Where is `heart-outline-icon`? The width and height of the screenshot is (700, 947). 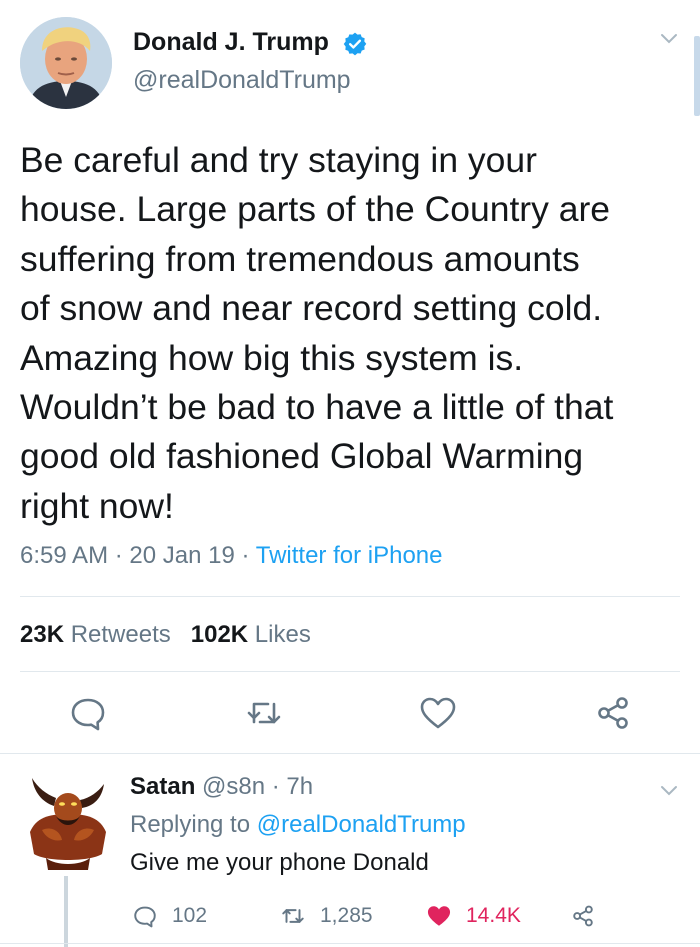 heart-outline-icon is located at coordinates (438, 713).